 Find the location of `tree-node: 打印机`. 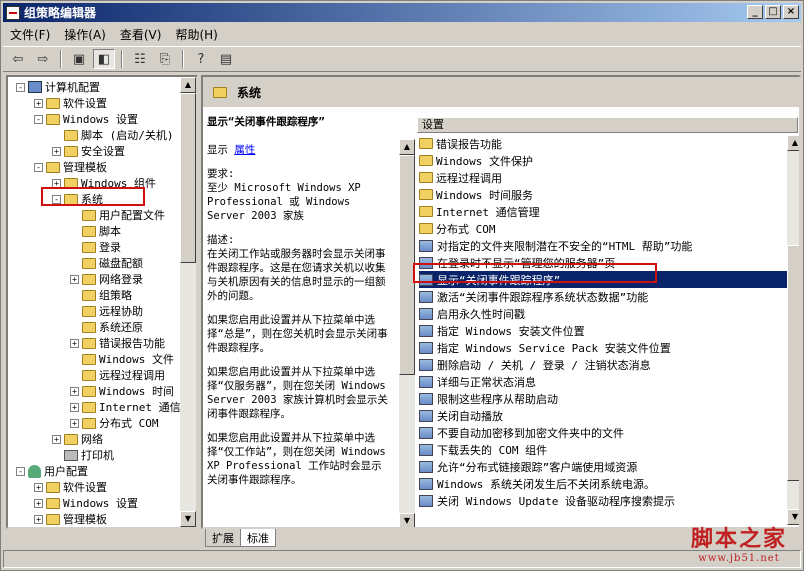

tree-node: 打印机 is located at coordinates (83, 455).